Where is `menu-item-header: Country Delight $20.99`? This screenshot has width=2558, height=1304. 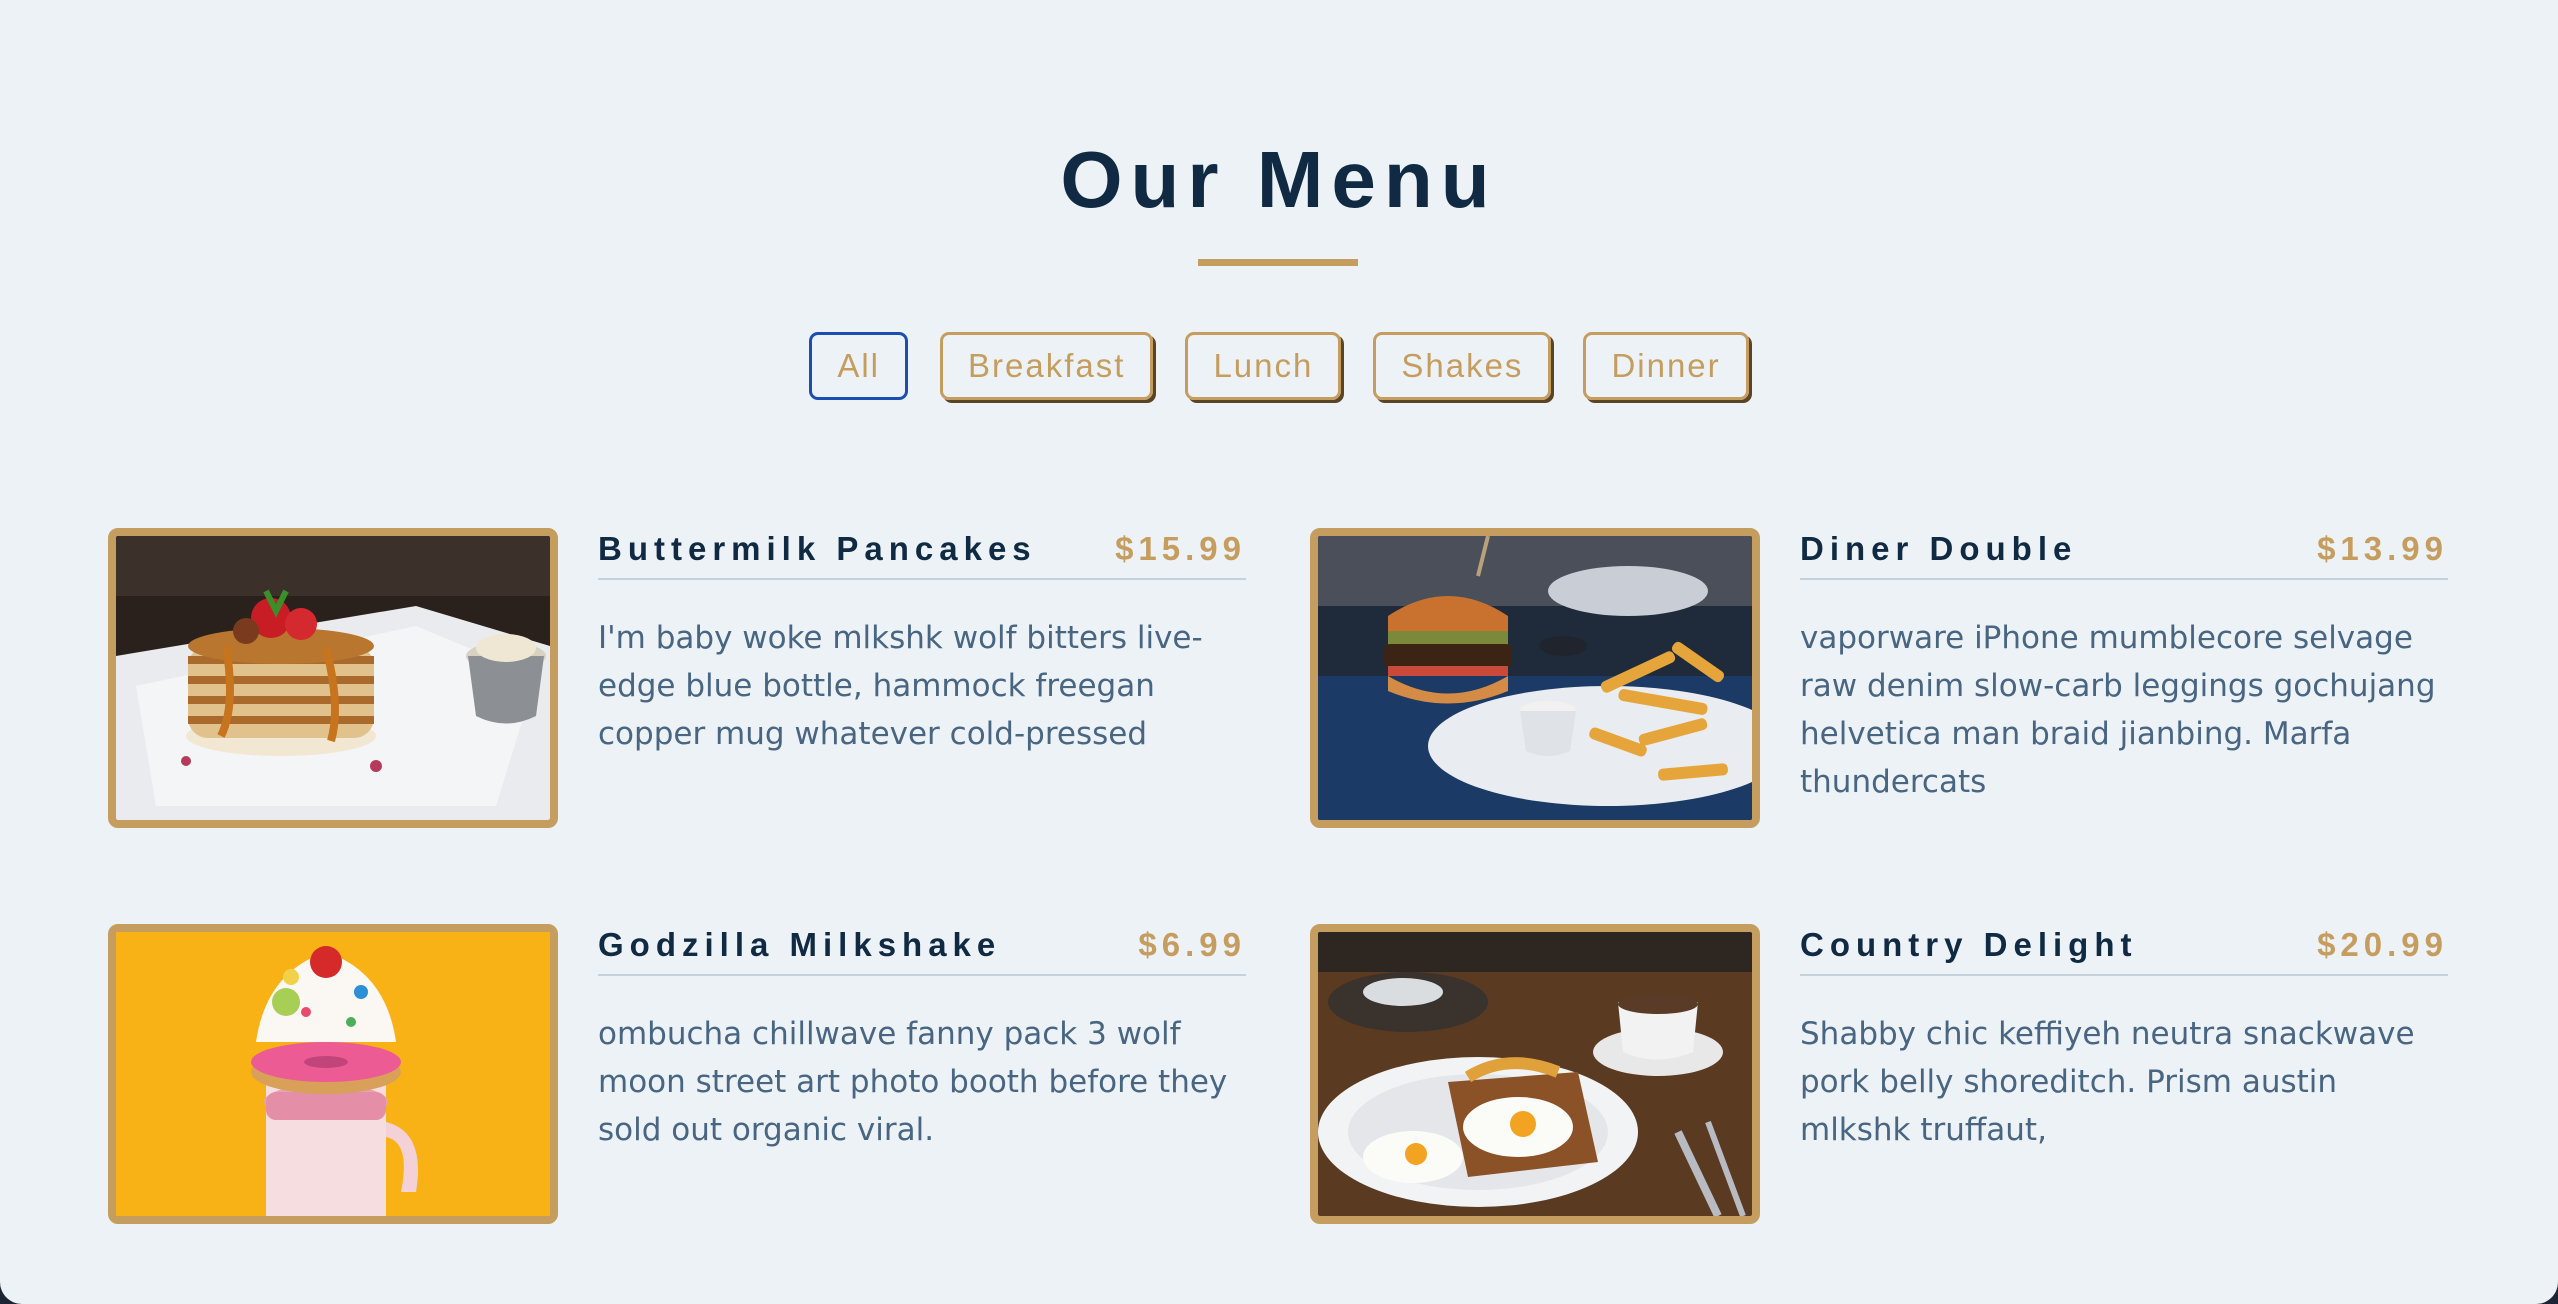
menu-item-header: Country Delight $20.99 is located at coordinates (2124, 950).